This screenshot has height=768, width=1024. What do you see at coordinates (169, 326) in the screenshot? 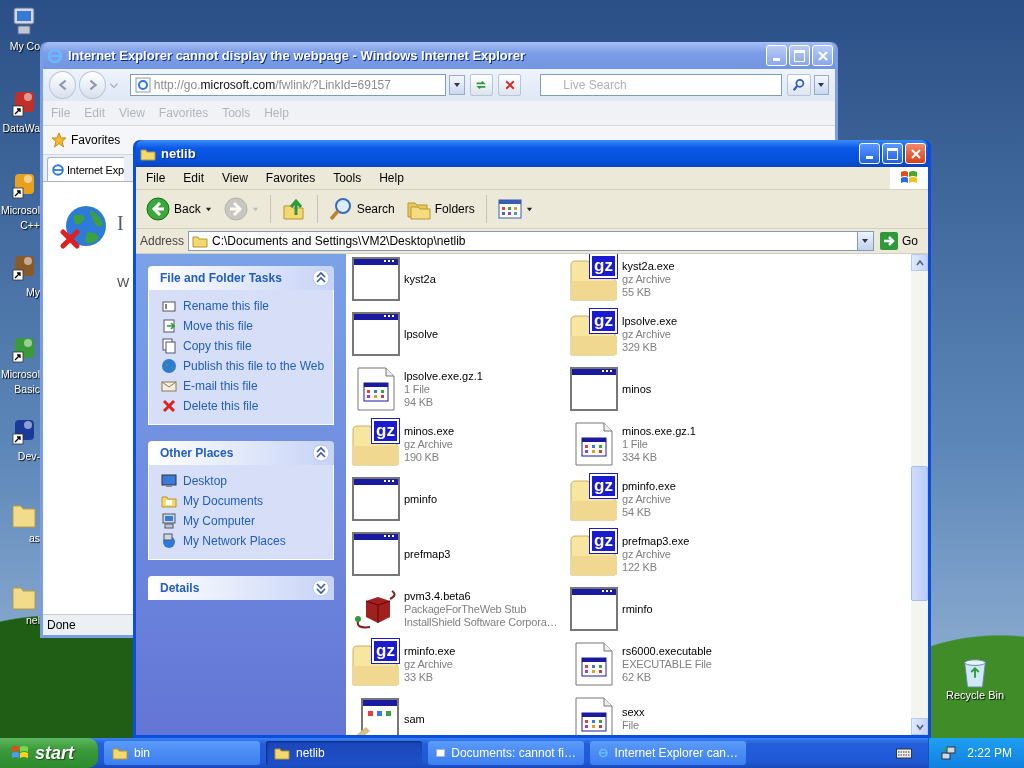
I see `move-icon` at bounding box center [169, 326].